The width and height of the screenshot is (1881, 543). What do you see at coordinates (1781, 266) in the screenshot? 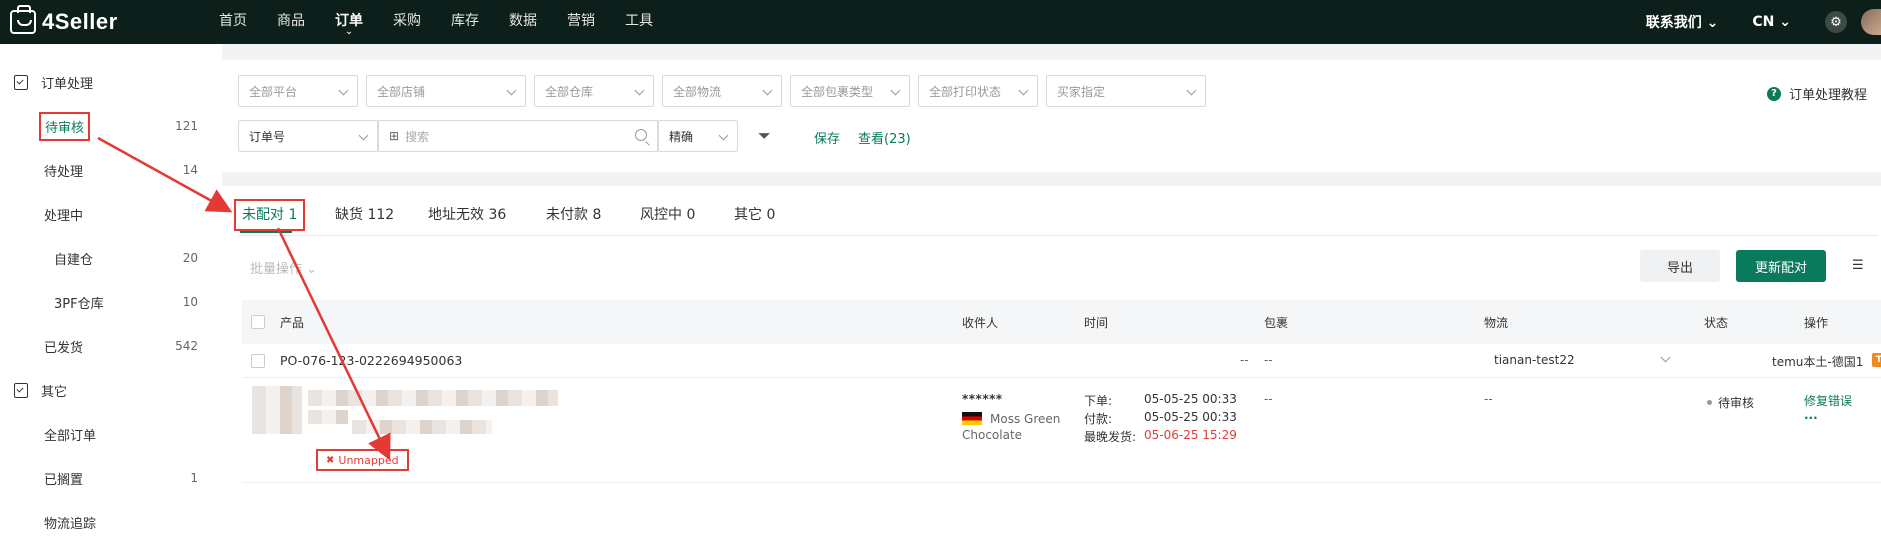
I see `rematch-button: 更新配对` at bounding box center [1781, 266].